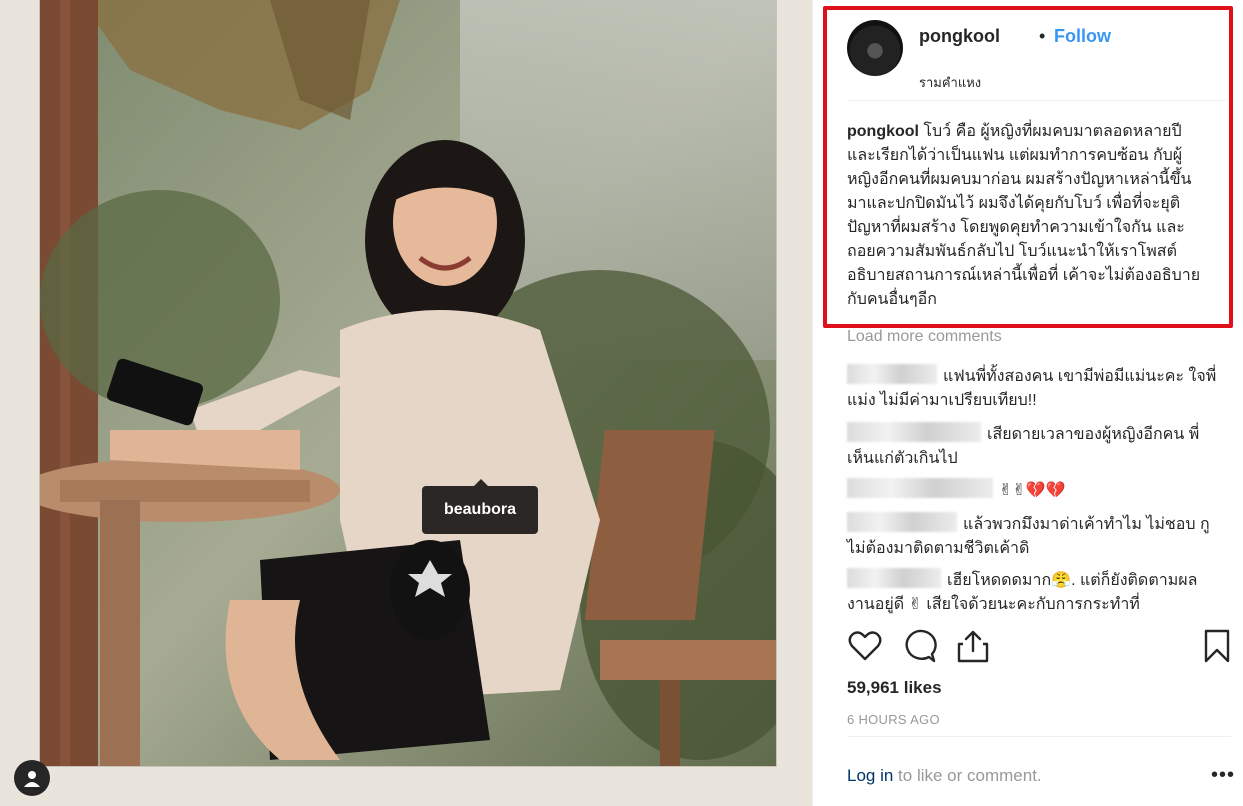 The image size is (1243, 806). Describe the element at coordinates (1223, 775) in the screenshot. I see `more-options-button: •••` at that location.